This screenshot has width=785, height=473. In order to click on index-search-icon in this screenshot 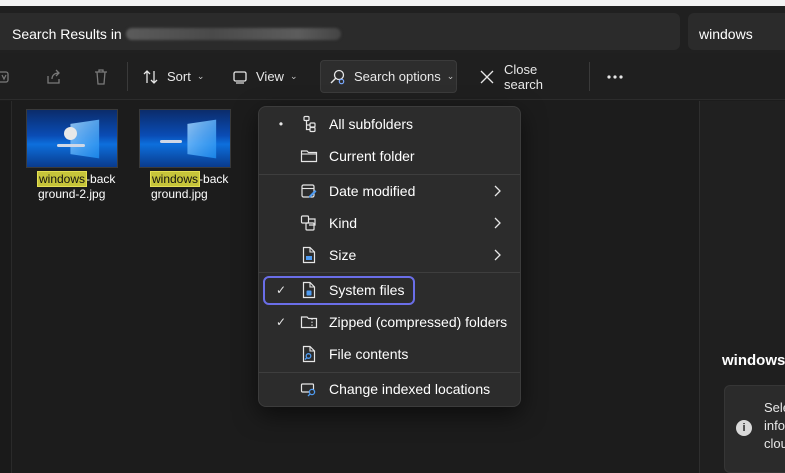, I will do `click(308, 390)`.